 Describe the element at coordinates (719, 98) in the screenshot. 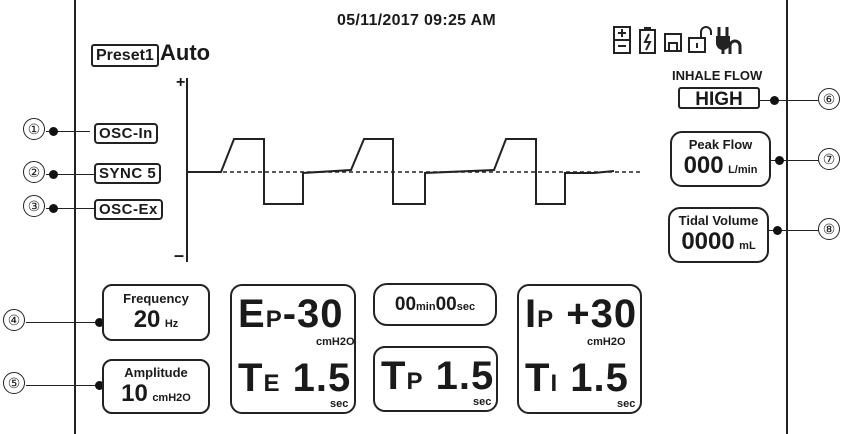

I see `inhale-flow-value: HIGH` at that location.